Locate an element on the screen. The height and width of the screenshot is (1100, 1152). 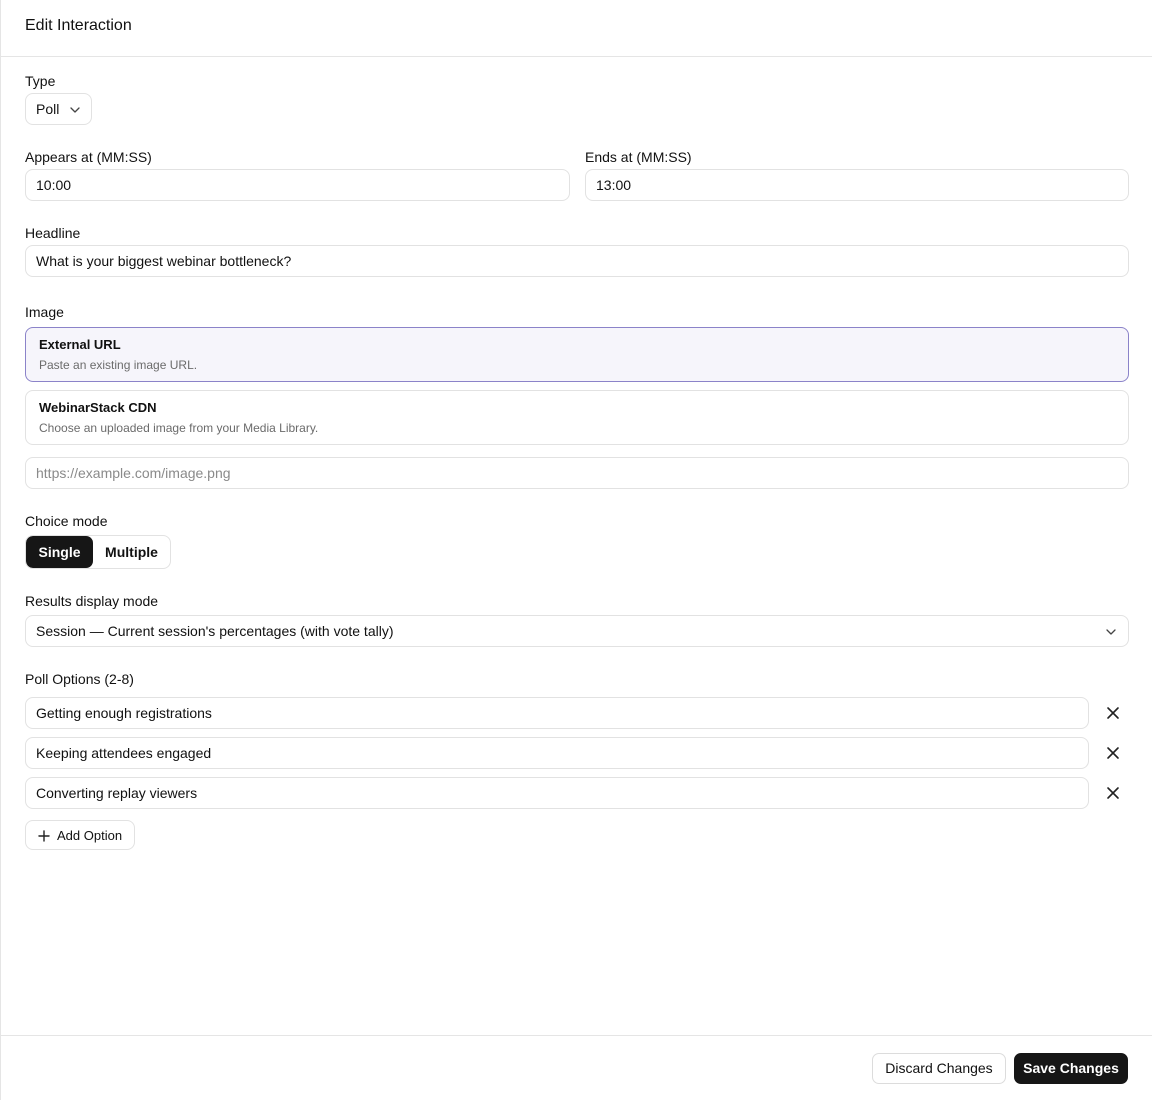
appears-at-label: Appears at (MM:SS) is located at coordinates (88, 157).